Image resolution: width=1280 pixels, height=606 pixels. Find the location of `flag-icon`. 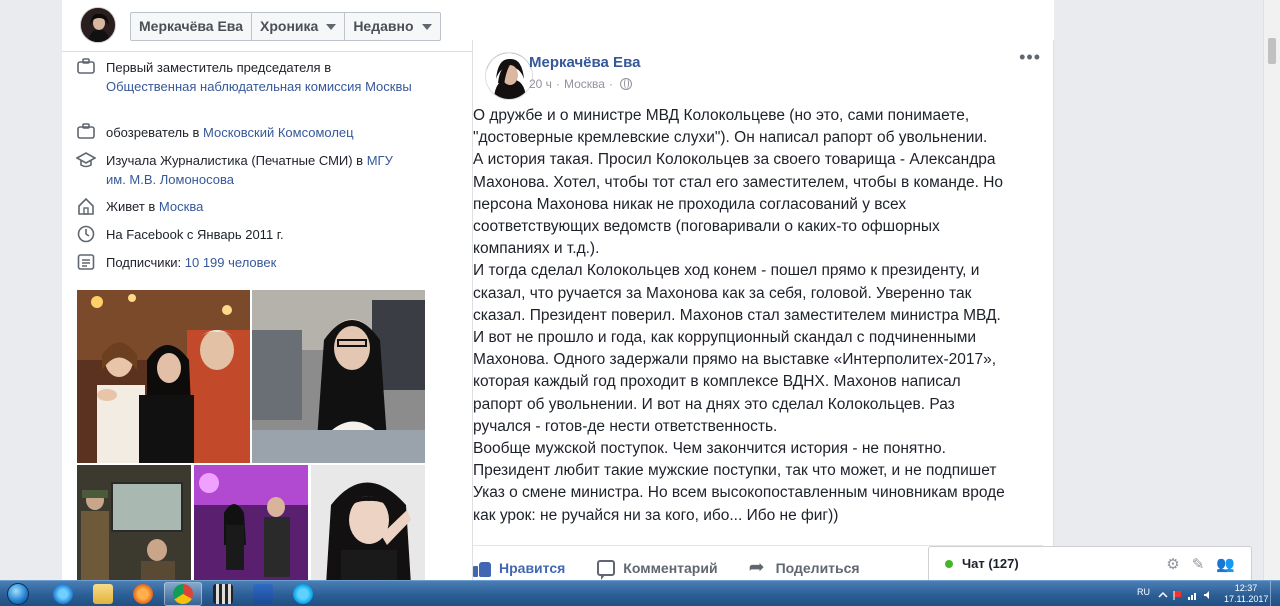

flag-icon is located at coordinates (1178, 594).